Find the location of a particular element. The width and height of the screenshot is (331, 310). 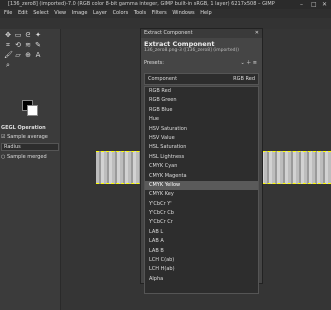

component-option: RGB Green is located at coordinates (201, 100).